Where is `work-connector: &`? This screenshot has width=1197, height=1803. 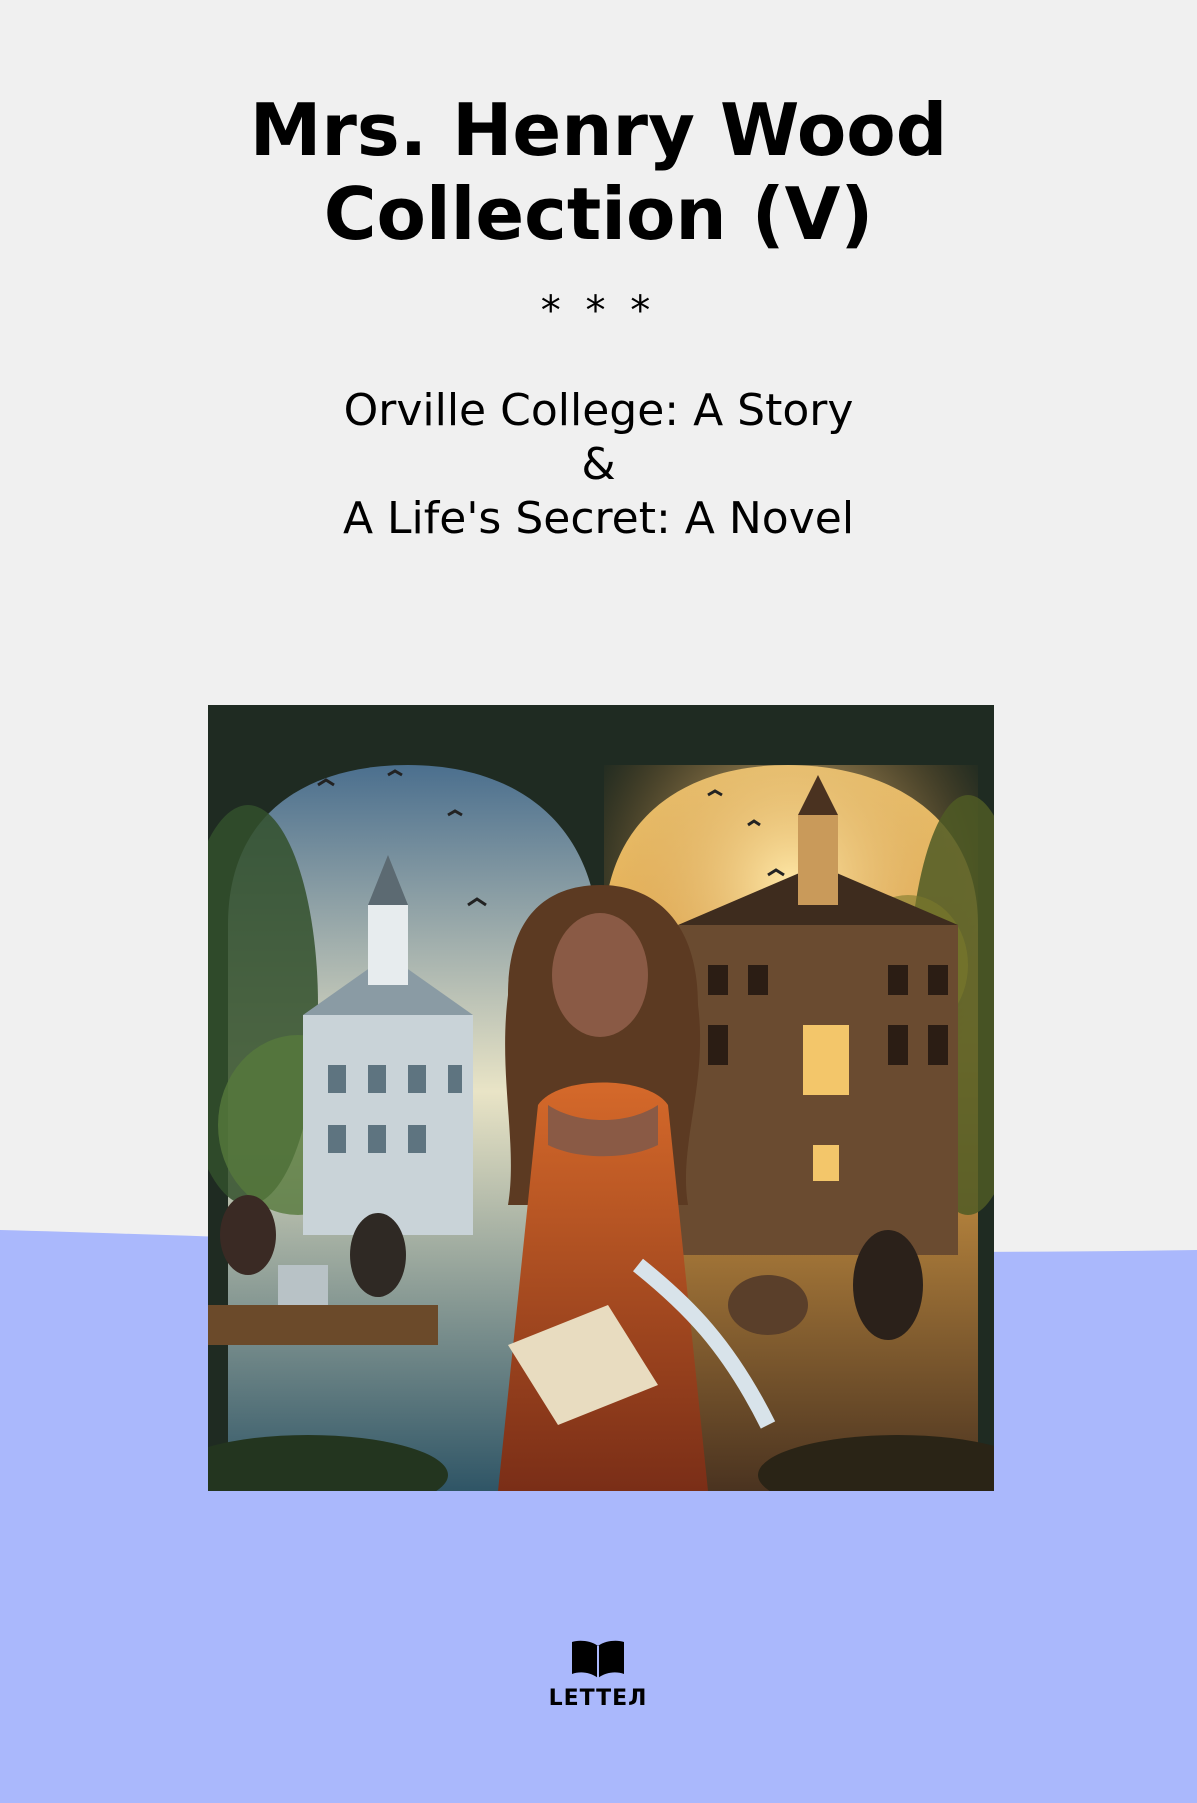 work-connector: & is located at coordinates (598, 464).